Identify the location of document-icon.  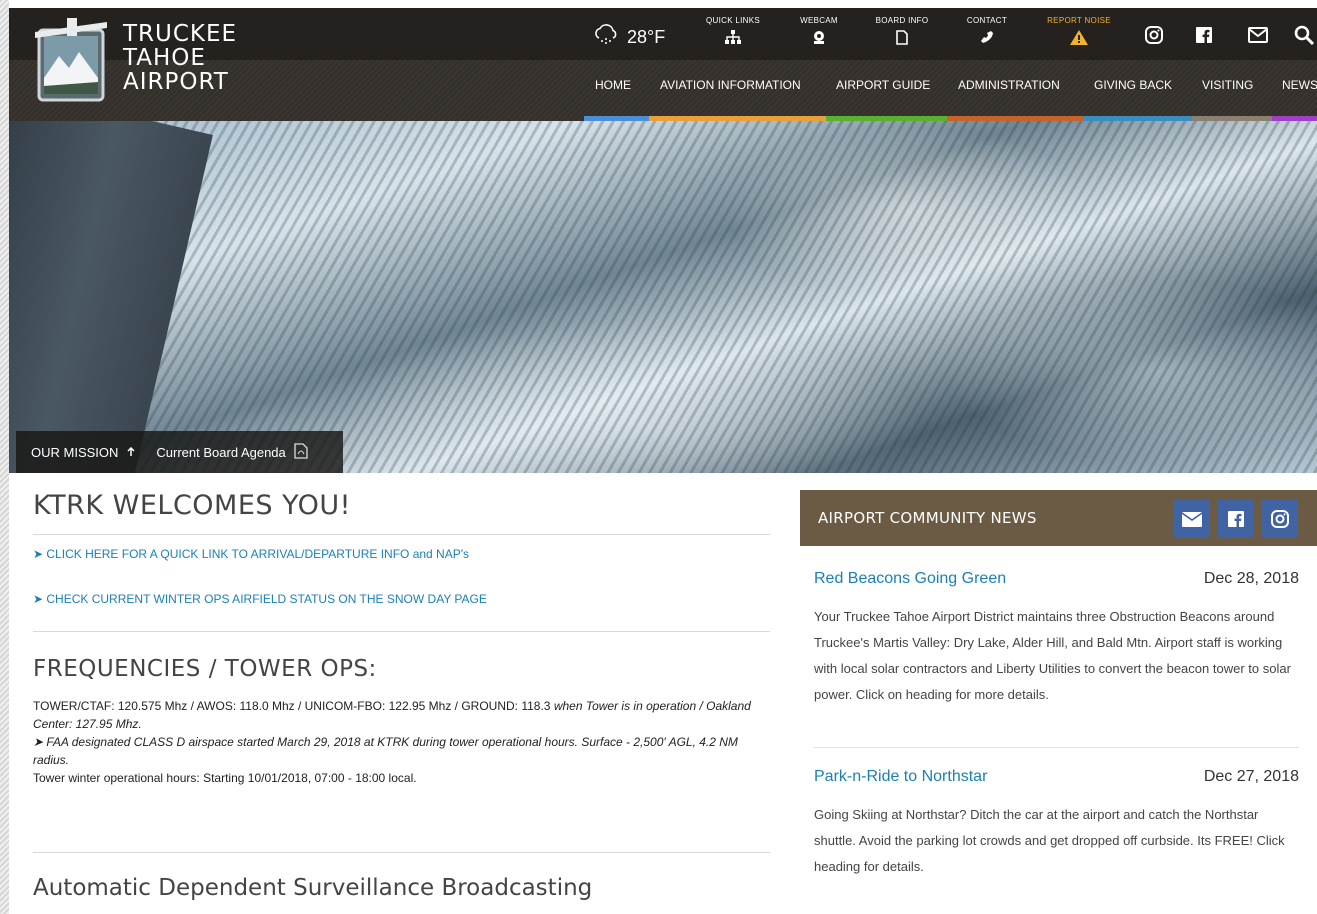
(902, 38).